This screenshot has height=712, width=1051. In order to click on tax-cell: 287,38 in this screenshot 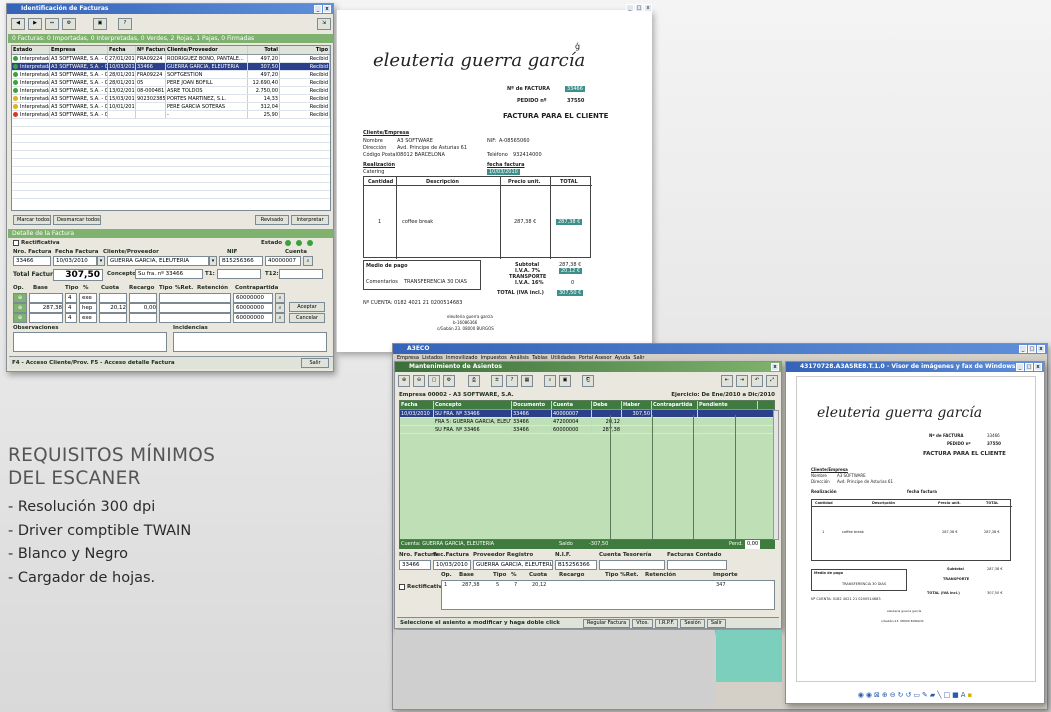, I will do `click(471, 585)`.